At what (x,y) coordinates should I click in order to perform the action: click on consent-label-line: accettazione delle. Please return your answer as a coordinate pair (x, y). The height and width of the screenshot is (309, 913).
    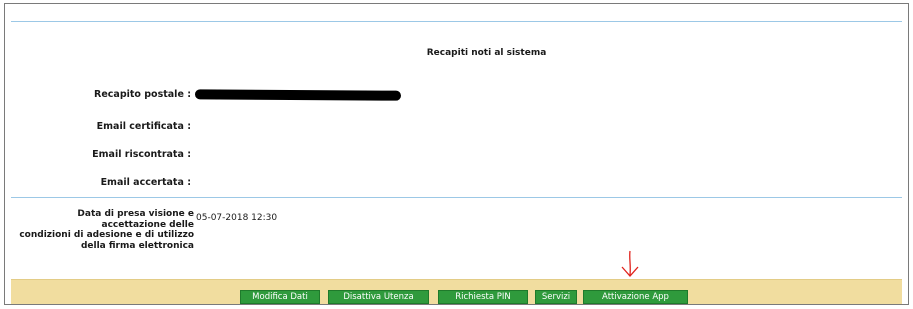
    Looking at the image, I should click on (148, 224).